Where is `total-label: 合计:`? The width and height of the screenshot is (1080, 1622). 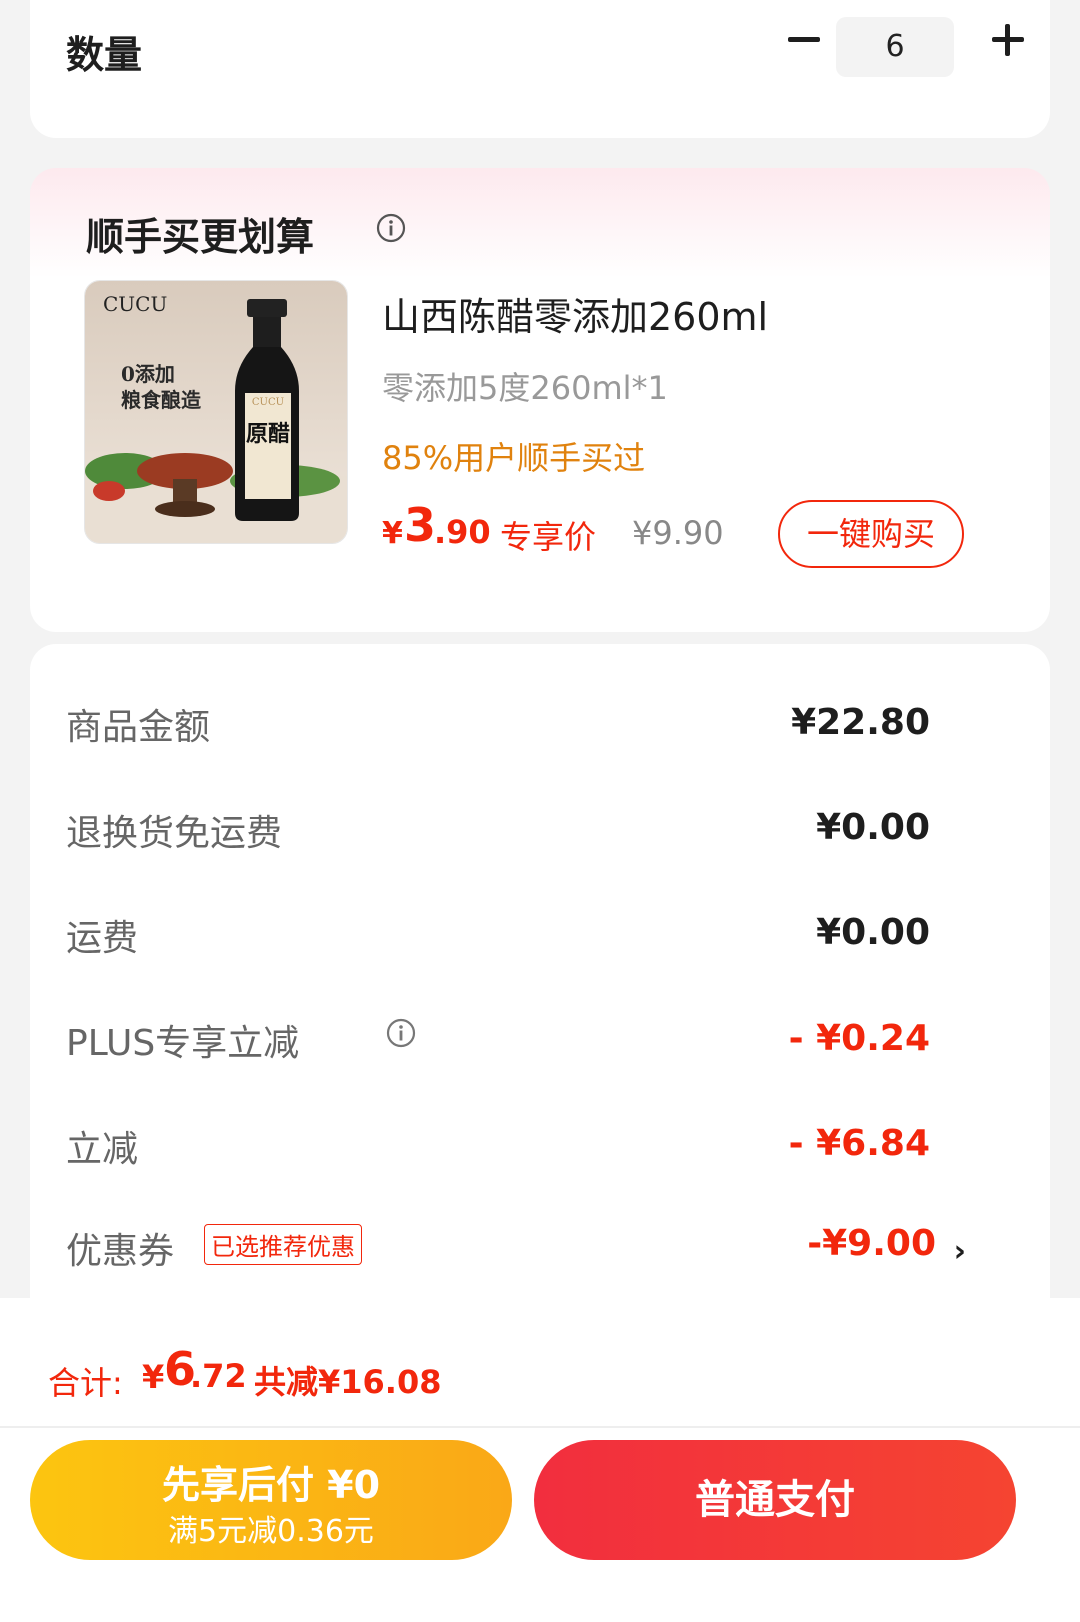 total-label: 合计: is located at coordinates (85, 1383).